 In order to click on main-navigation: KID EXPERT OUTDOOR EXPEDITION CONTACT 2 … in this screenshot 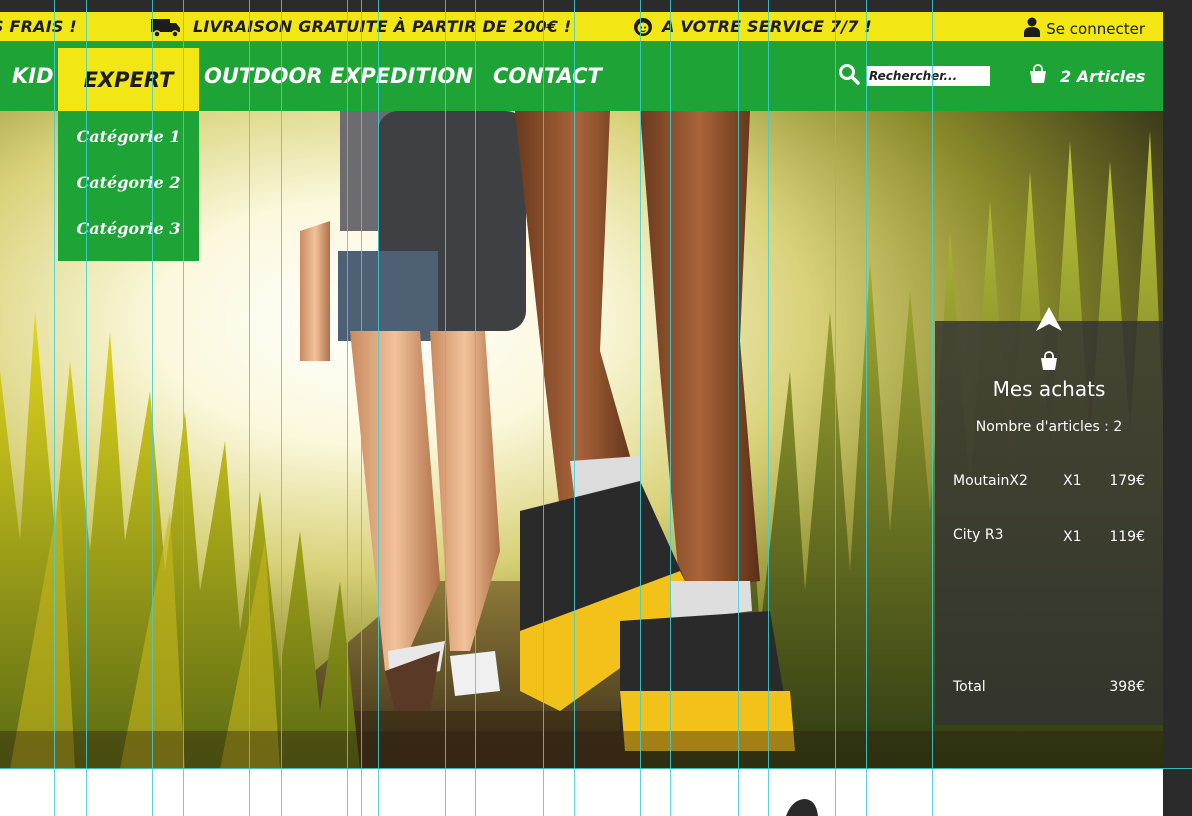, I will do `click(581, 76)`.